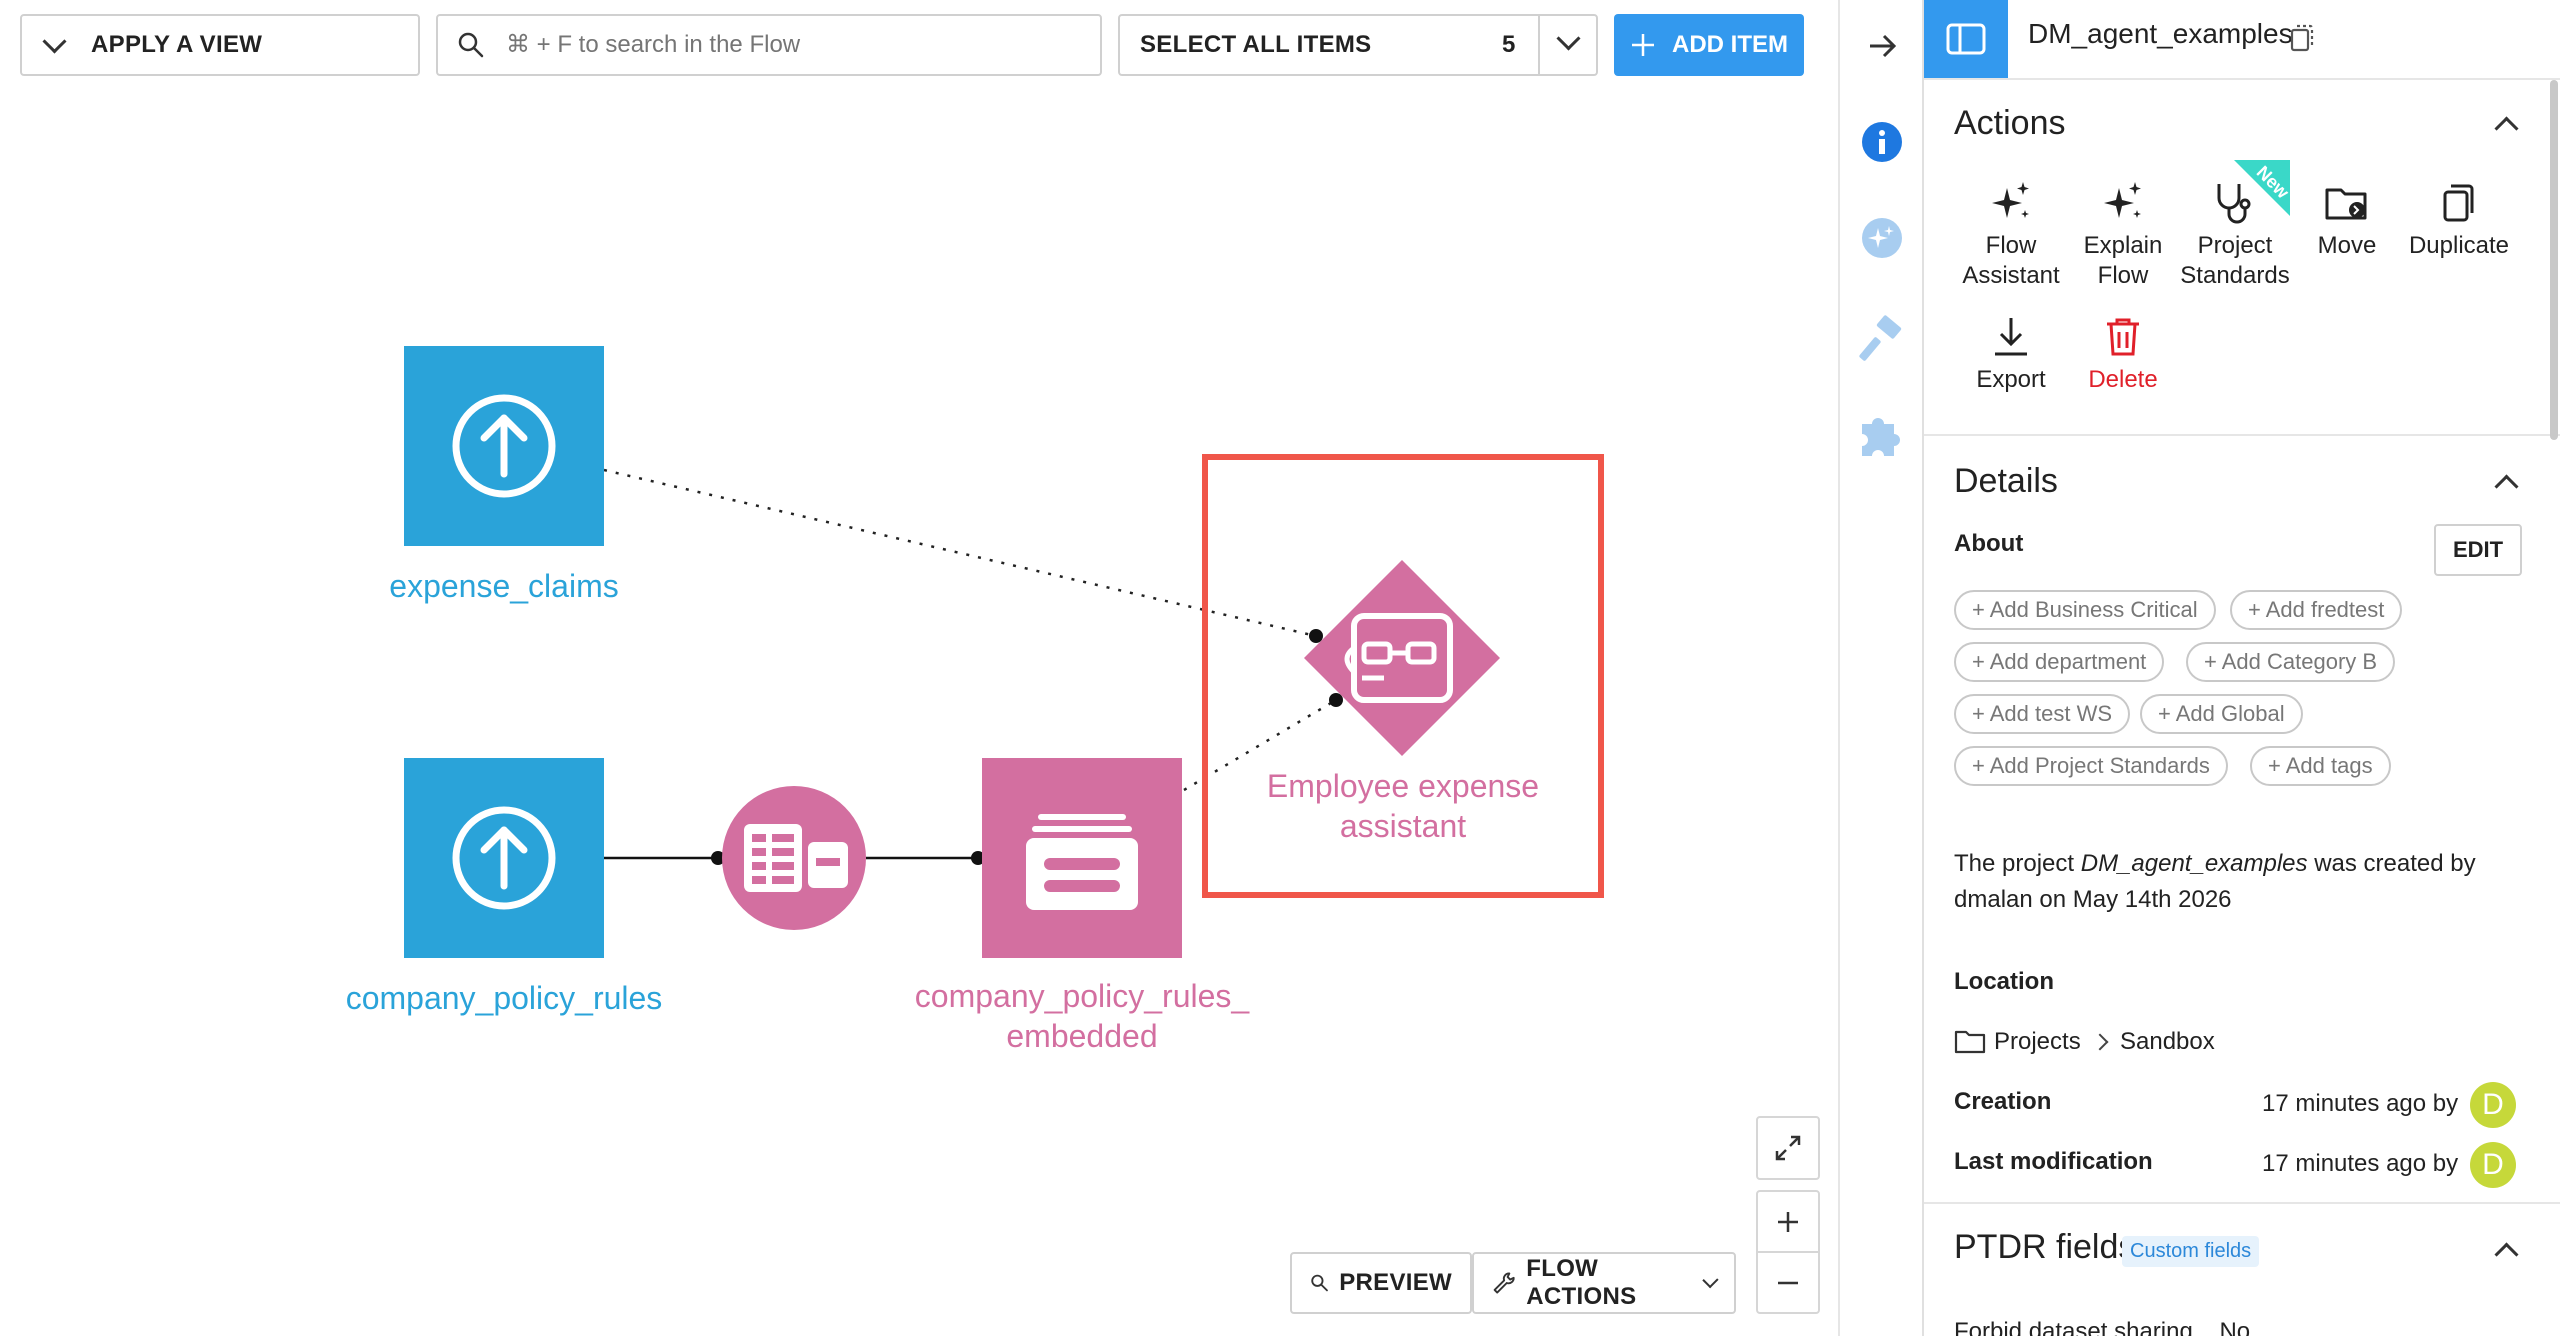 The image size is (2560, 1336). Describe the element at coordinates (2302, 38) in the screenshot. I see `copy-icon` at that location.